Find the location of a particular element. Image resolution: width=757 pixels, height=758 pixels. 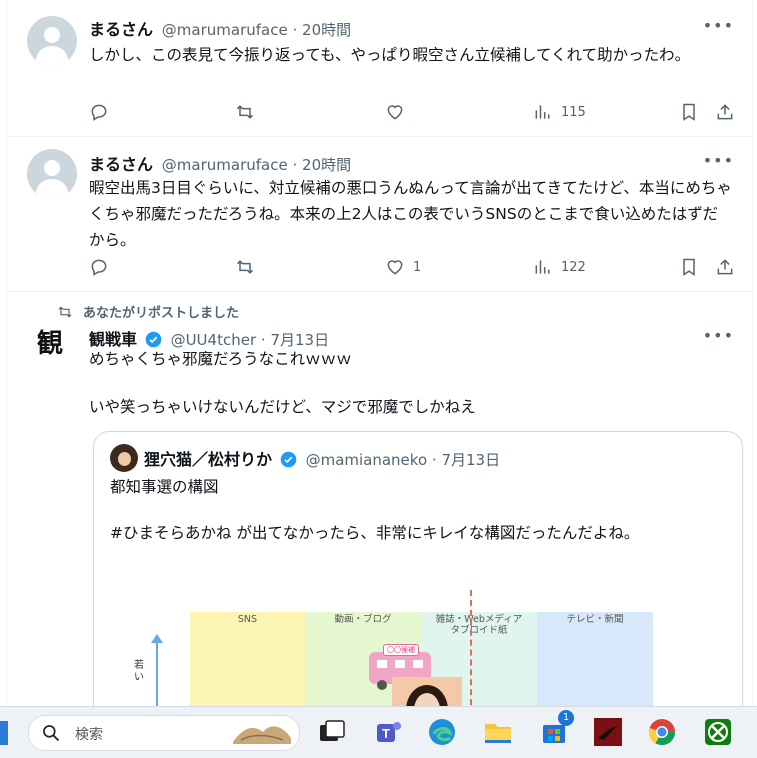

divider-line is located at coordinates (471, 648).